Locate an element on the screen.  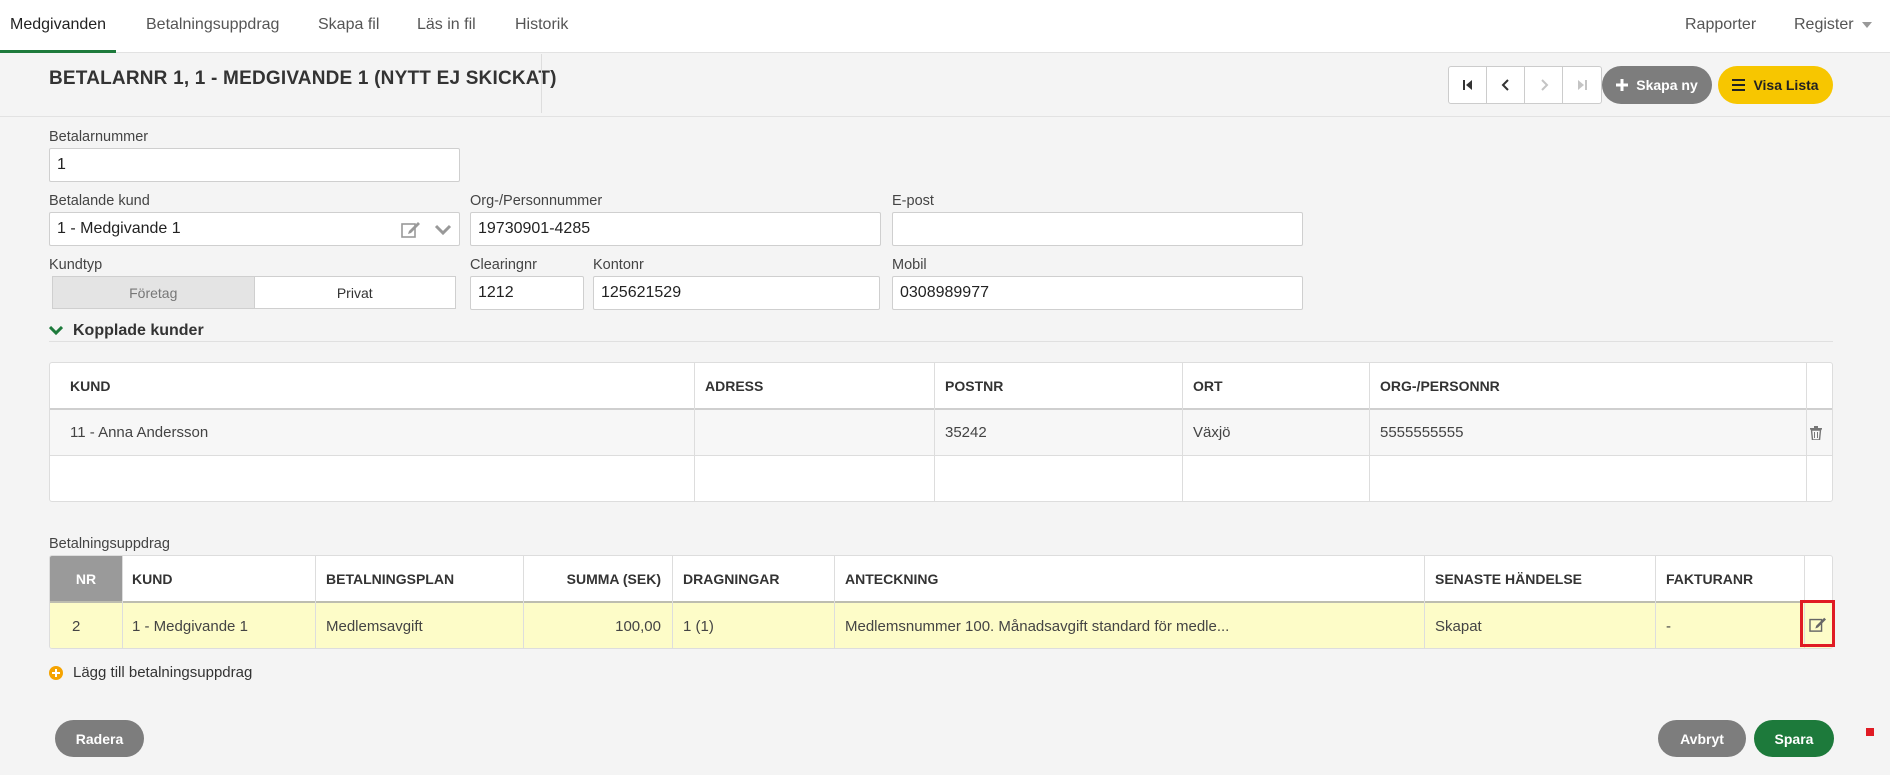
tab-skapa-fil: Skapa fil is located at coordinates (348, 26).